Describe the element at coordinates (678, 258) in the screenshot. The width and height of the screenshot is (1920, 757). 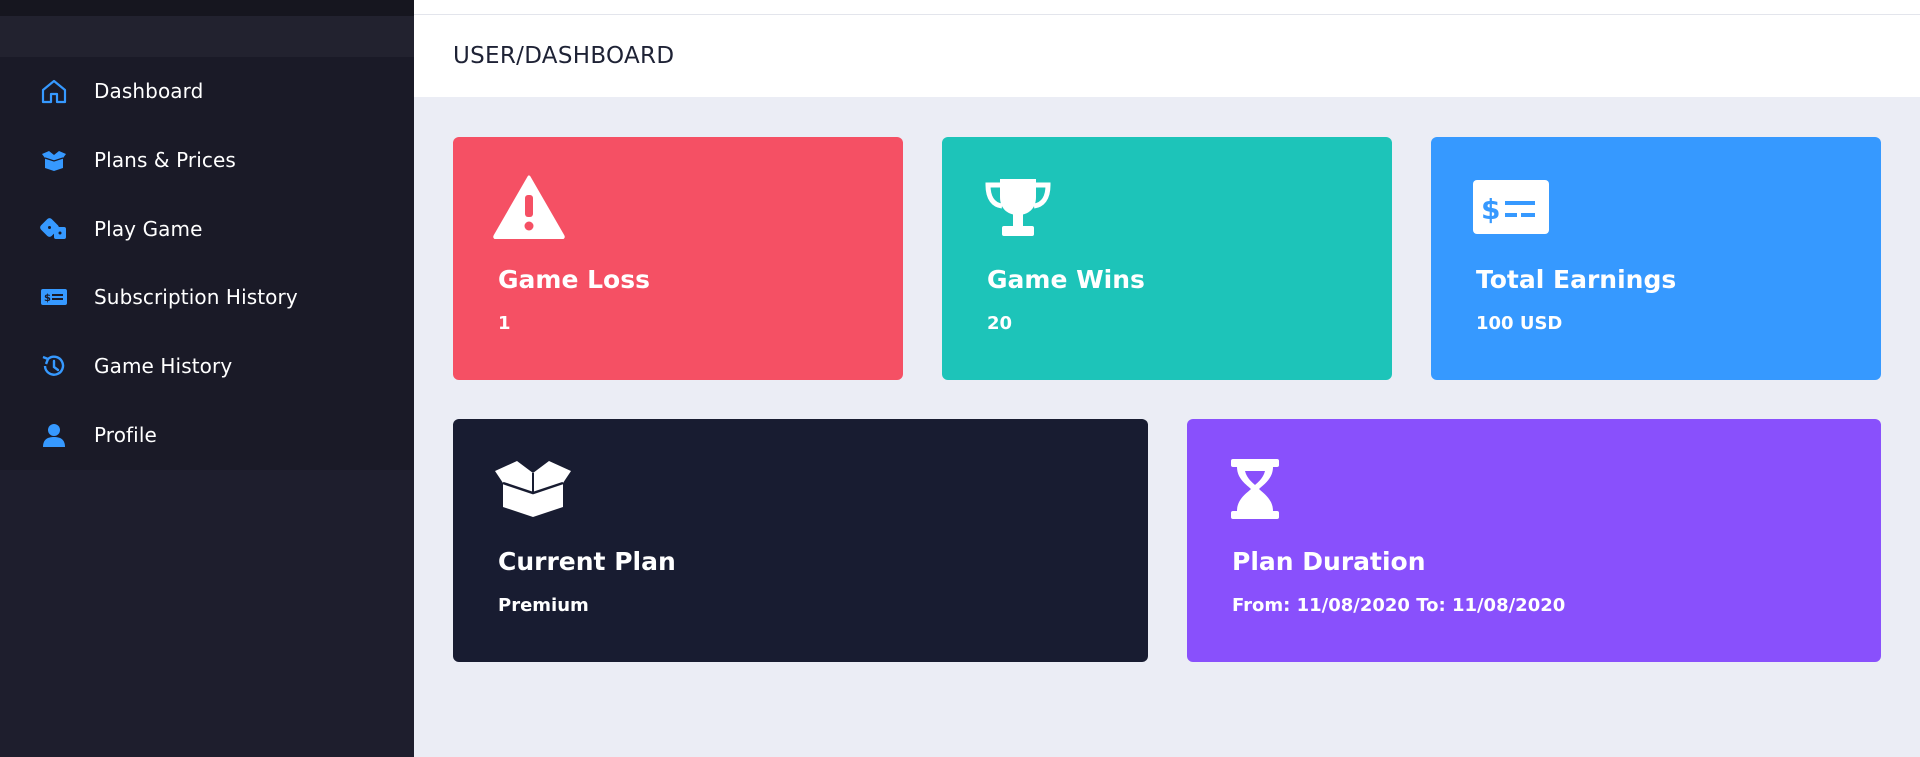
I see `game-loss-card: Game Loss 1` at that location.